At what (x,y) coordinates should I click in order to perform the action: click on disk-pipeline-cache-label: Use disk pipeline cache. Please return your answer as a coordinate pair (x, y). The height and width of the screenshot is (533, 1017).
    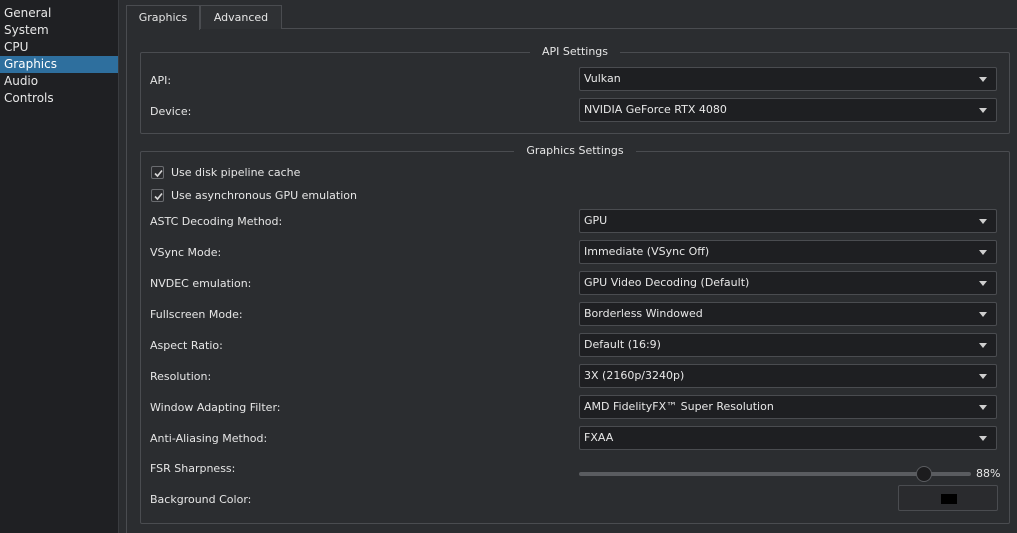
    Looking at the image, I should click on (236, 172).